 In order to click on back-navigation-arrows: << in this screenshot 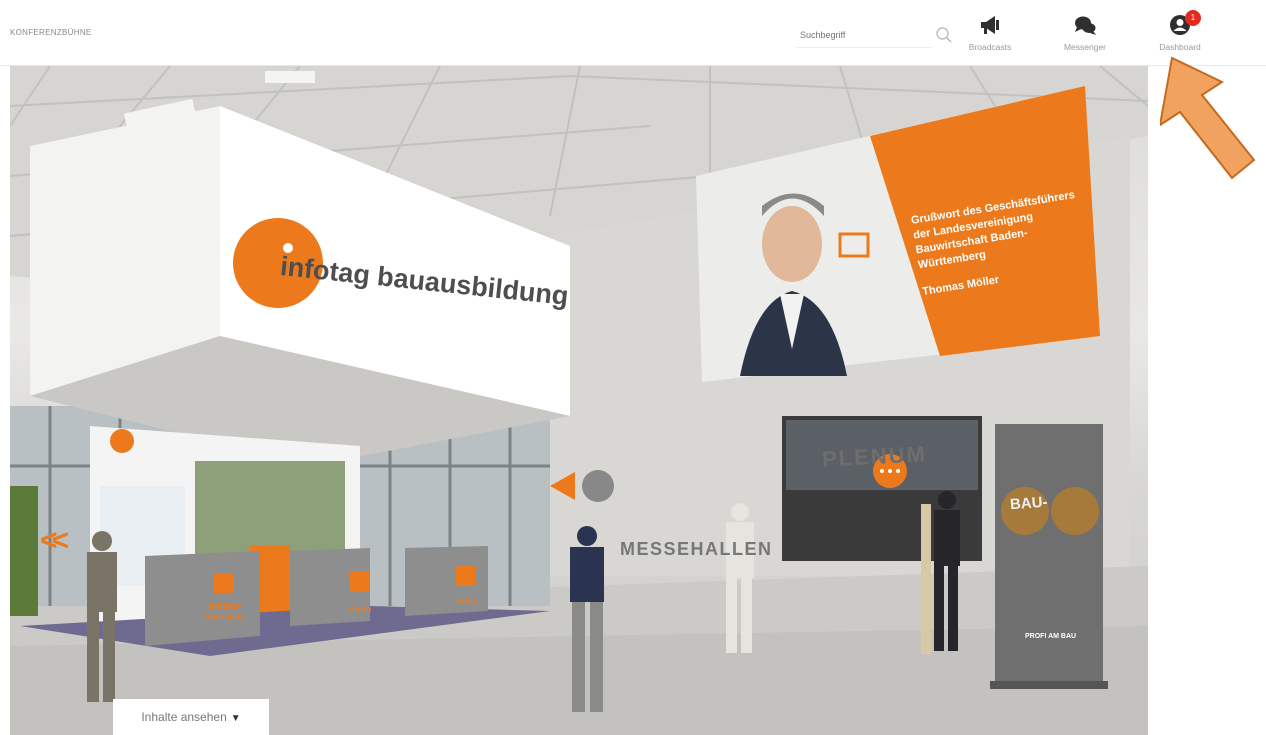, I will do `click(54, 541)`.